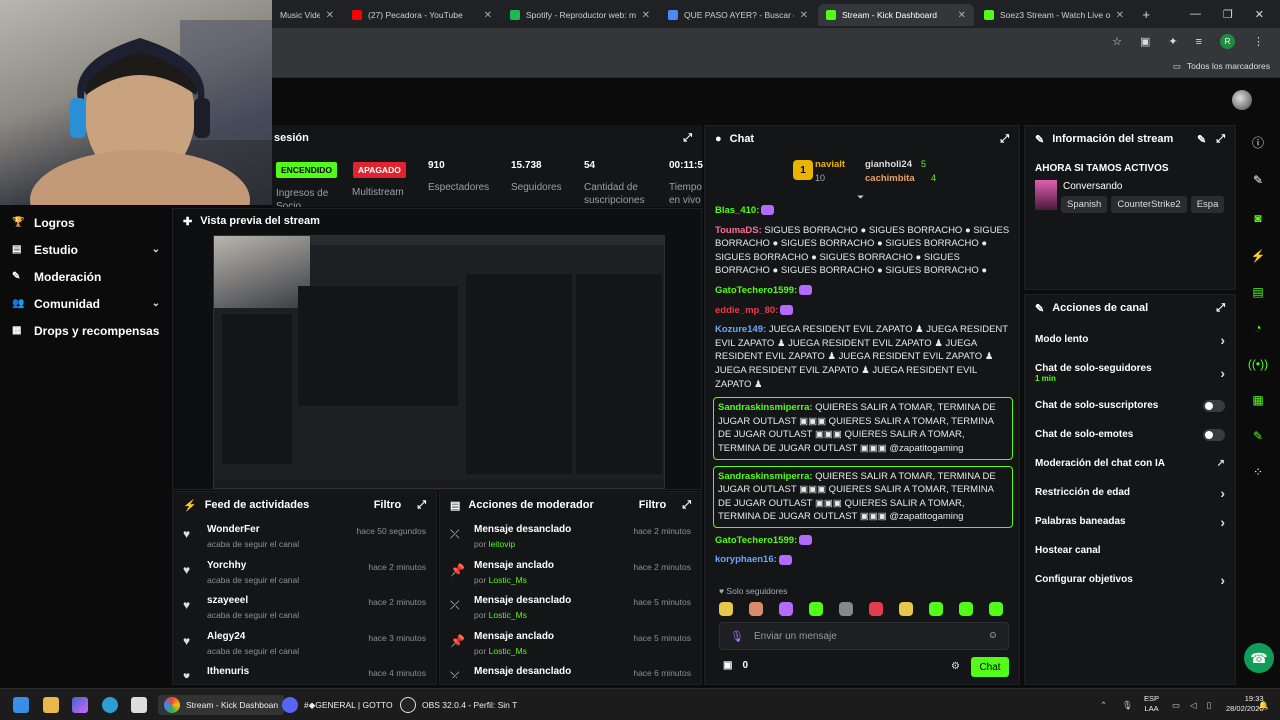 This screenshot has width=1280, height=720. I want to click on extension-icon: ▣, so click(1145, 41).